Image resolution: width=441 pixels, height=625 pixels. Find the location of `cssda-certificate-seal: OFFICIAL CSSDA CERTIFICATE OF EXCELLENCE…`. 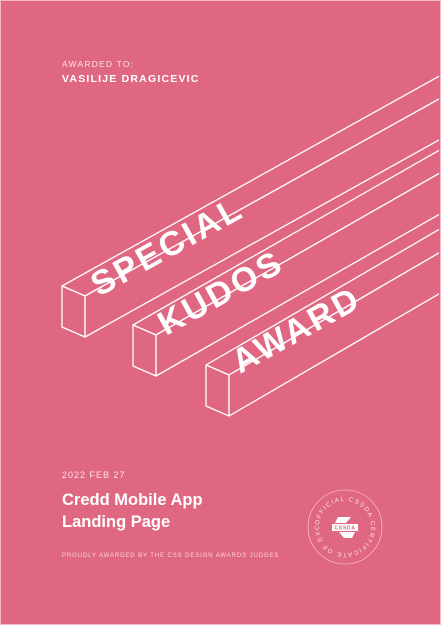

cssda-certificate-seal: OFFICIAL CSSDA CERTIFICATE OF EXCELLENCE… is located at coordinates (344, 526).